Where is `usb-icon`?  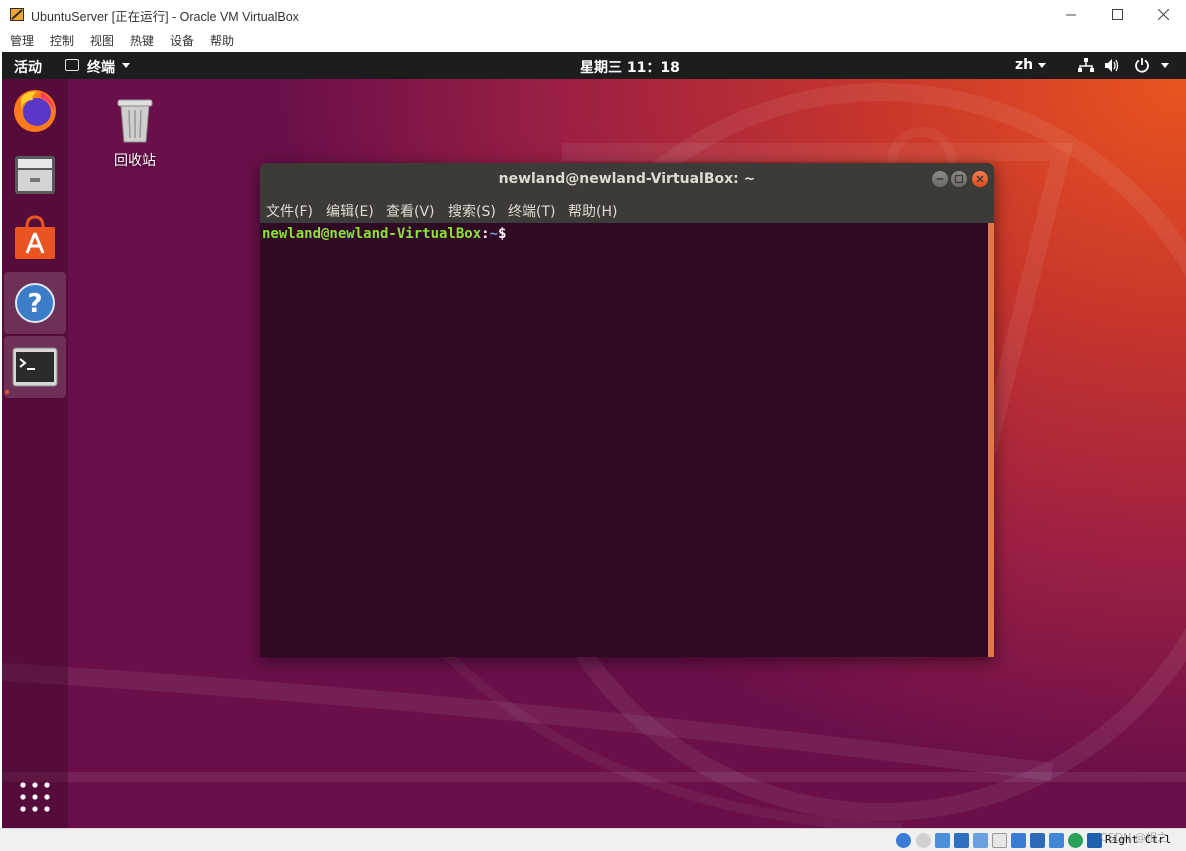 usb-icon is located at coordinates (980, 840).